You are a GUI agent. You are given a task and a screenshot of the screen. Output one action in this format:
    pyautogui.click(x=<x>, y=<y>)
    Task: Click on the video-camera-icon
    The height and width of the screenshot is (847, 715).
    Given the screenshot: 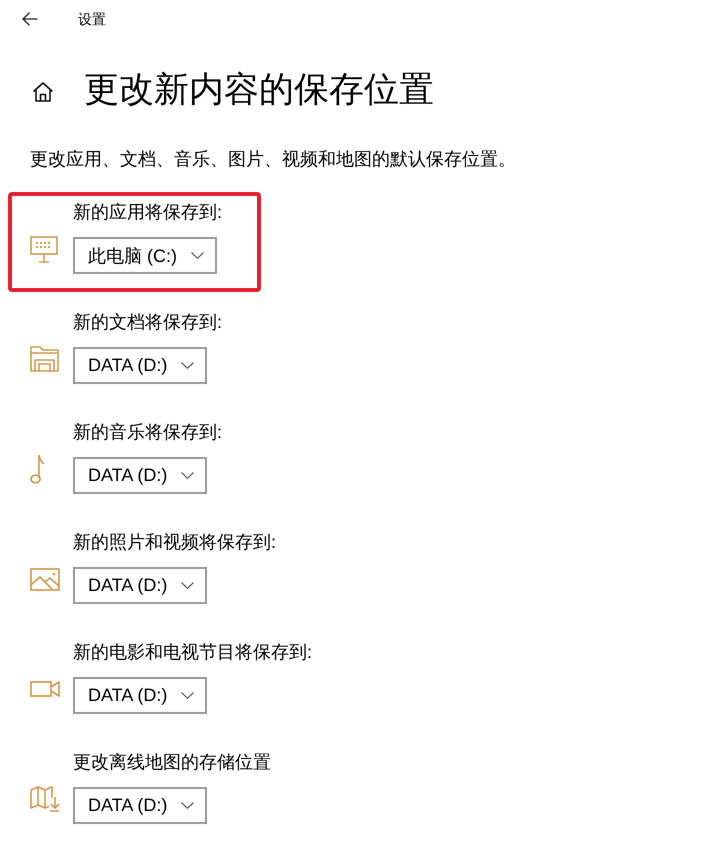 What is the action you would take?
    pyautogui.click(x=45, y=689)
    